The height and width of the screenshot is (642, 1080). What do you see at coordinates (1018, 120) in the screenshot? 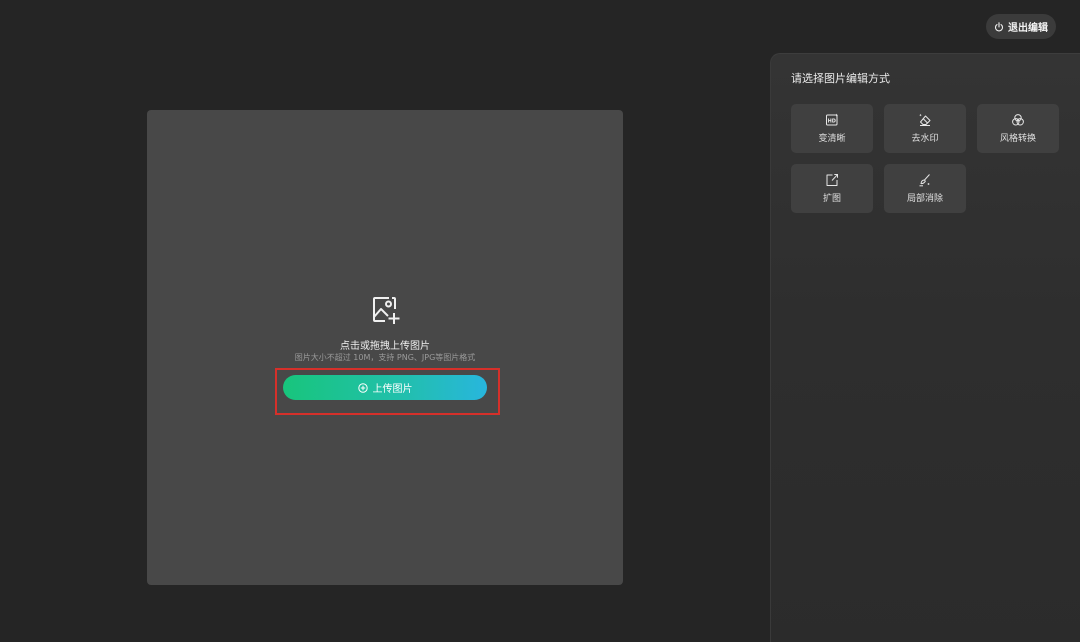
I see `style-circles-icon` at bounding box center [1018, 120].